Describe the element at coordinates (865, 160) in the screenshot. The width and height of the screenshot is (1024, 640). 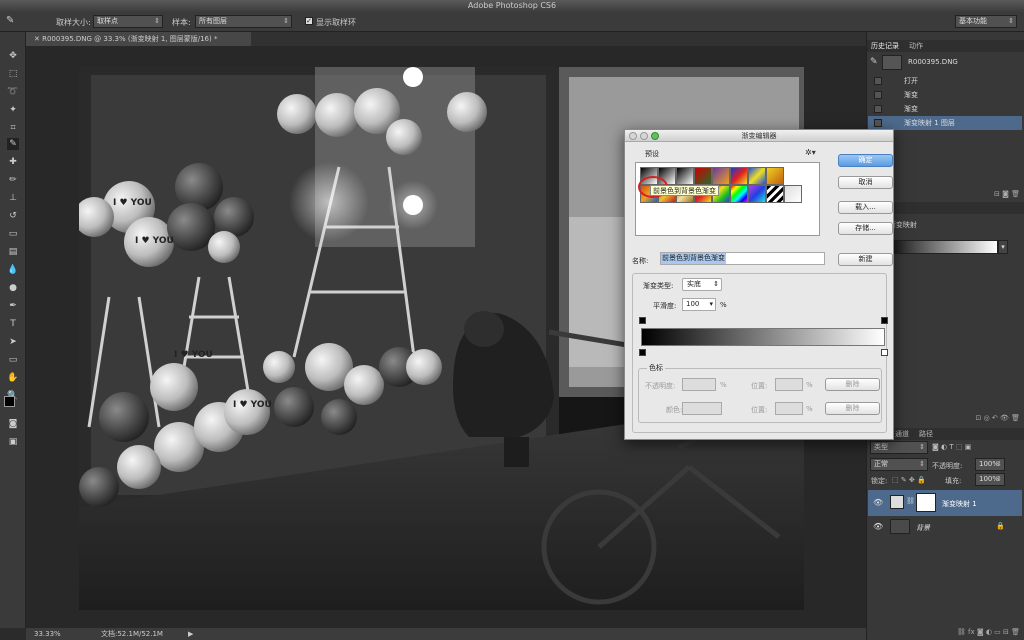
I see `ok-button: 确定` at that location.